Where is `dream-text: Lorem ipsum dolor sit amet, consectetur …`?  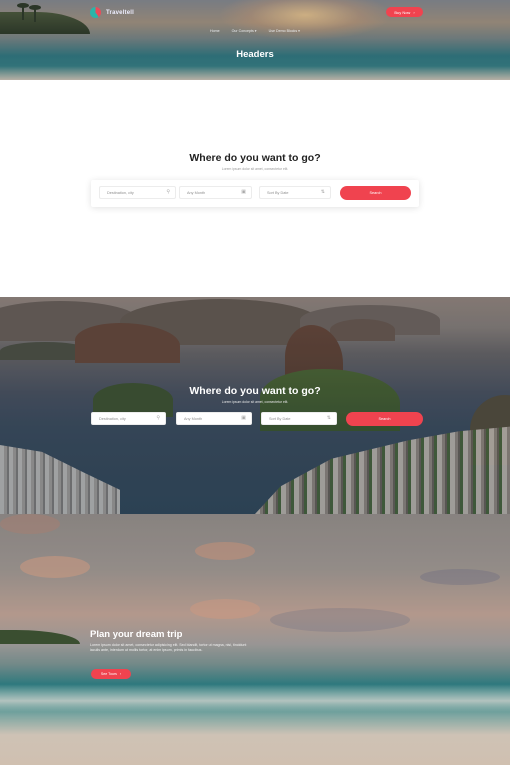 dream-text: Lorem ipsum dolor sit amet, consectetur … is located at coordinates (168, 647).